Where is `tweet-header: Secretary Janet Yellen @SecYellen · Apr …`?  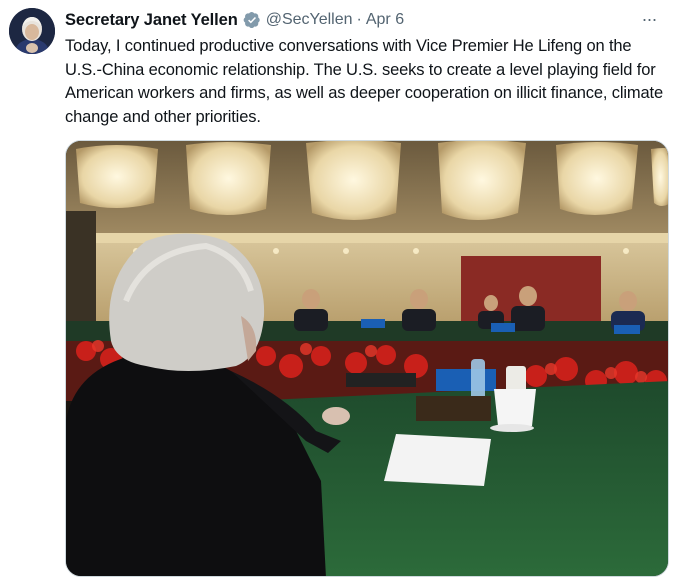
tweet-header: Secretary Janet Yellen @SecYellen · Apr … is located at coordinates (234, 20).